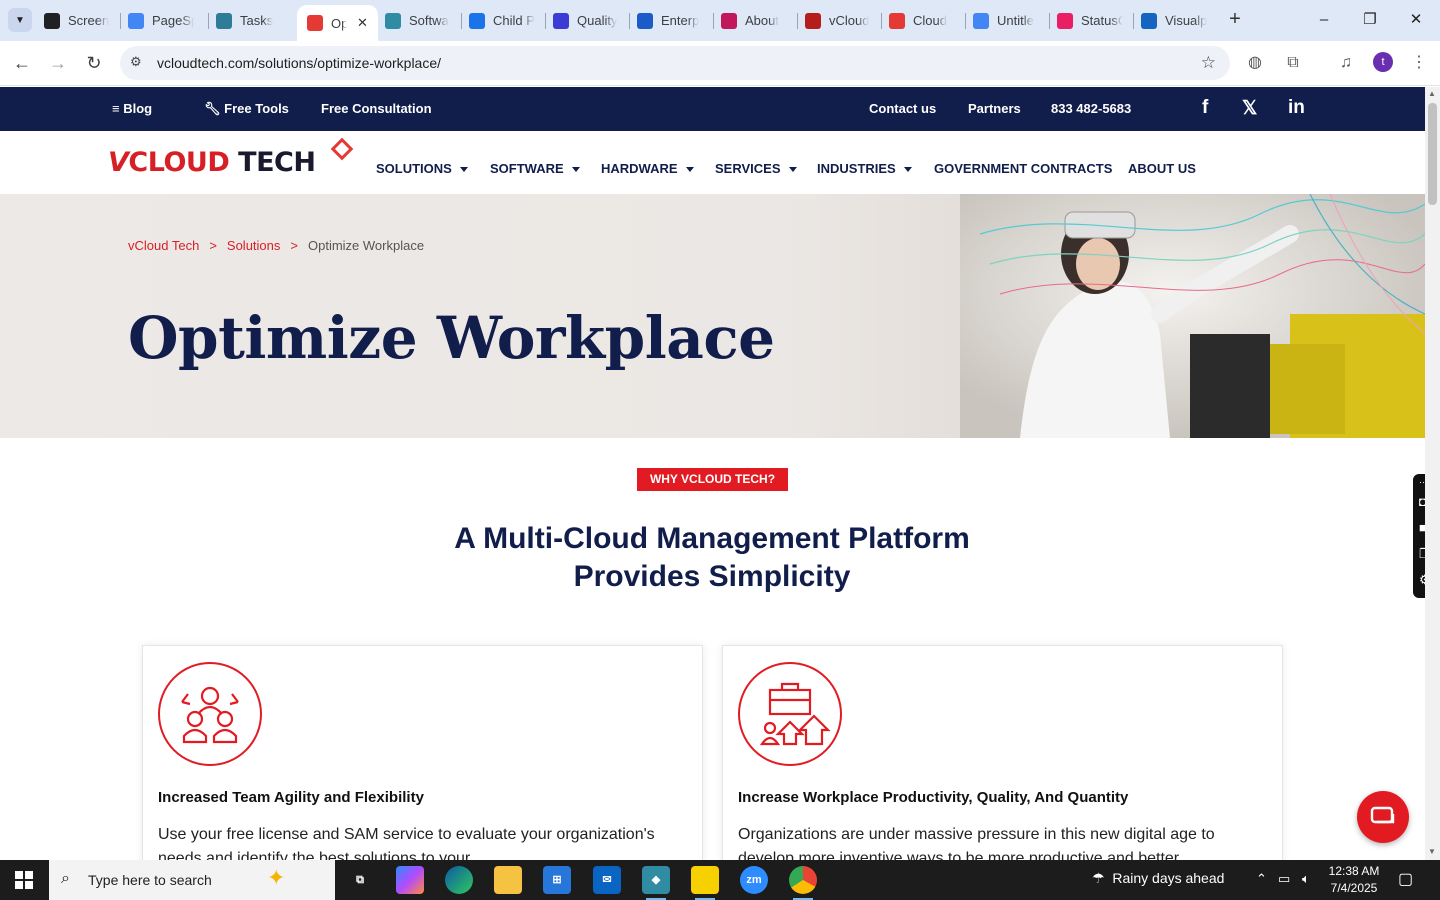 The image size is (1440, 900). Describe the element at coordinates (902, 108) in the screenshot. I see `contact-link: Contact us` at that location.